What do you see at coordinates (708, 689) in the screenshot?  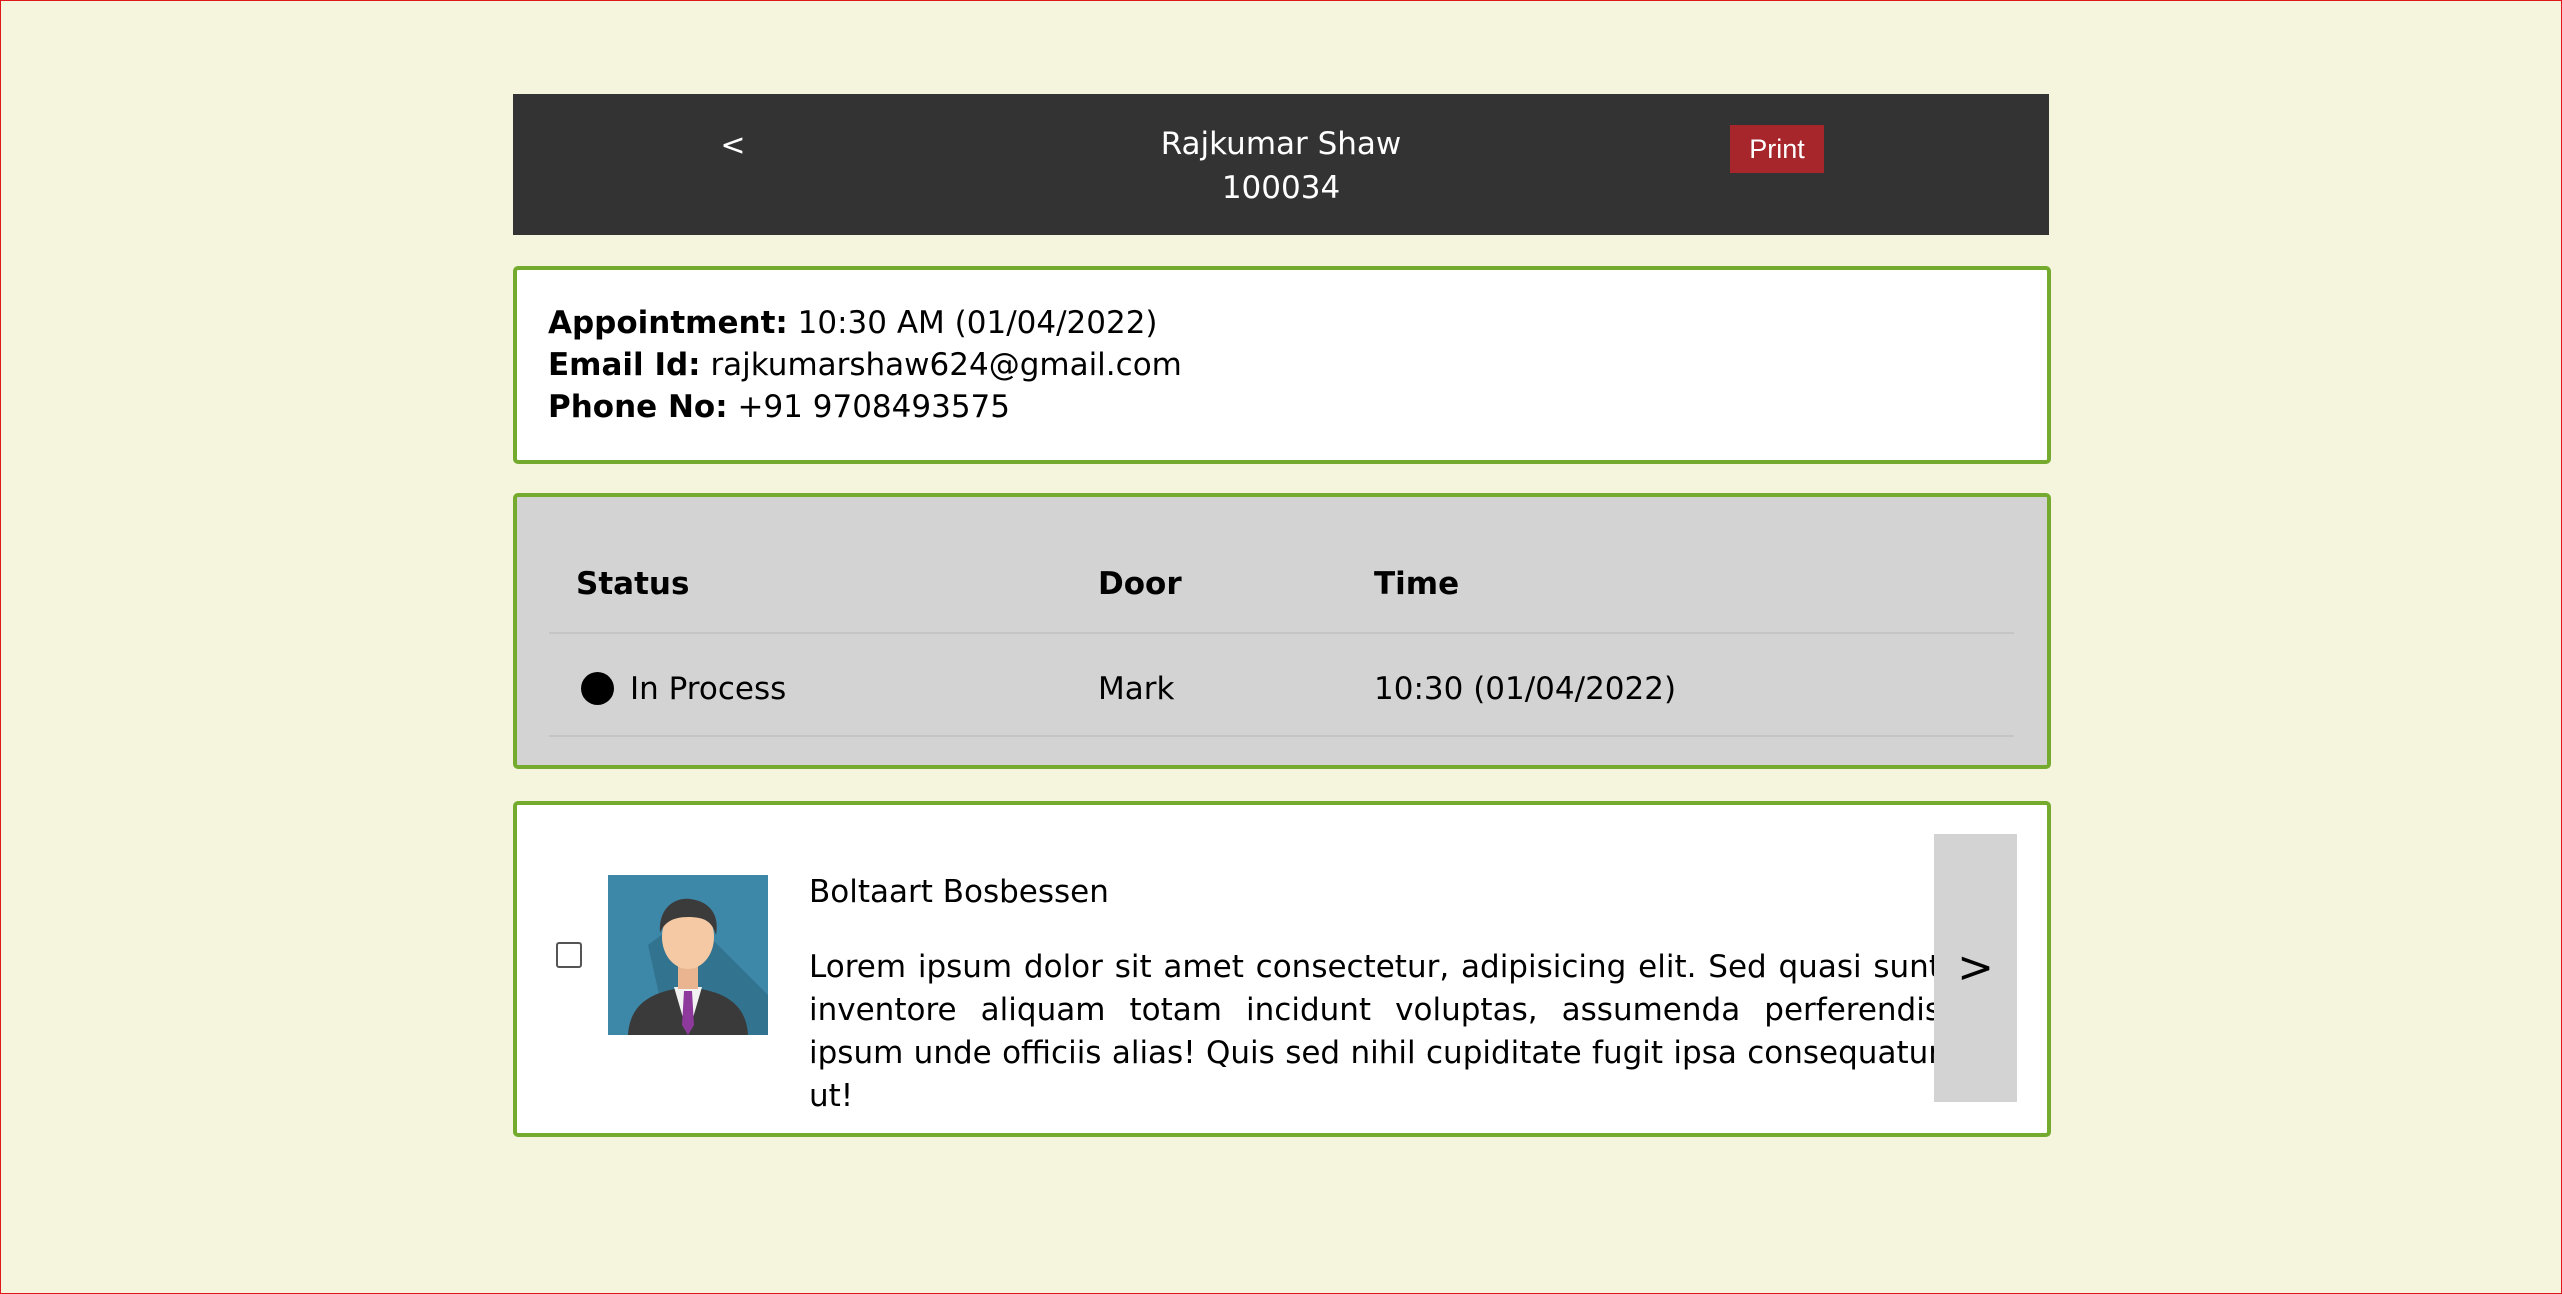 I see `status-cell: In Process` at bounding box center [708, 689].